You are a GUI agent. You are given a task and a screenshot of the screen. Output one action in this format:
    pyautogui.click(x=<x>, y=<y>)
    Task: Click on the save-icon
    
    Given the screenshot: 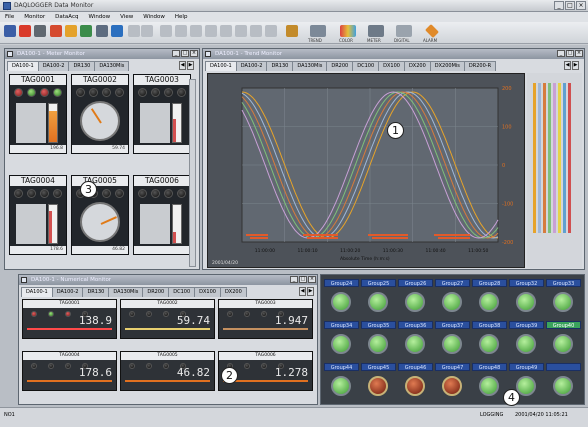 What is the action you would take?
    pyautogui.click(x=10, y=31)
    